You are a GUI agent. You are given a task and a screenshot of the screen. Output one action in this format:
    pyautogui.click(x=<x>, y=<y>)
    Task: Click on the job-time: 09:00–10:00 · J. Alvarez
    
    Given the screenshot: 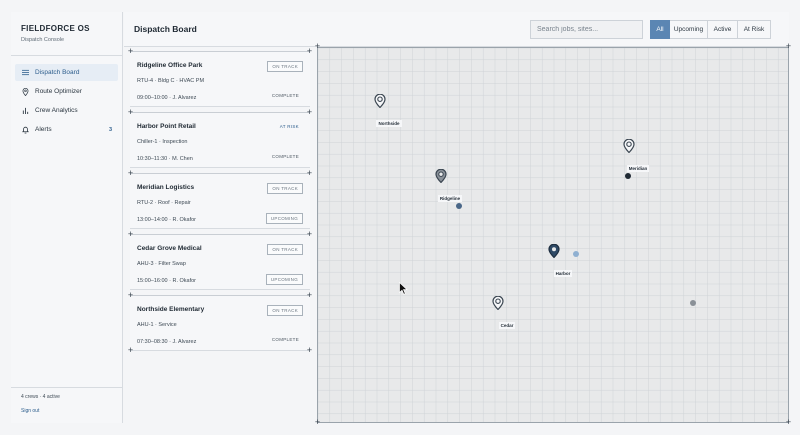 What is the action you would take?
    pyautogui.click(x=167, y=98)
    